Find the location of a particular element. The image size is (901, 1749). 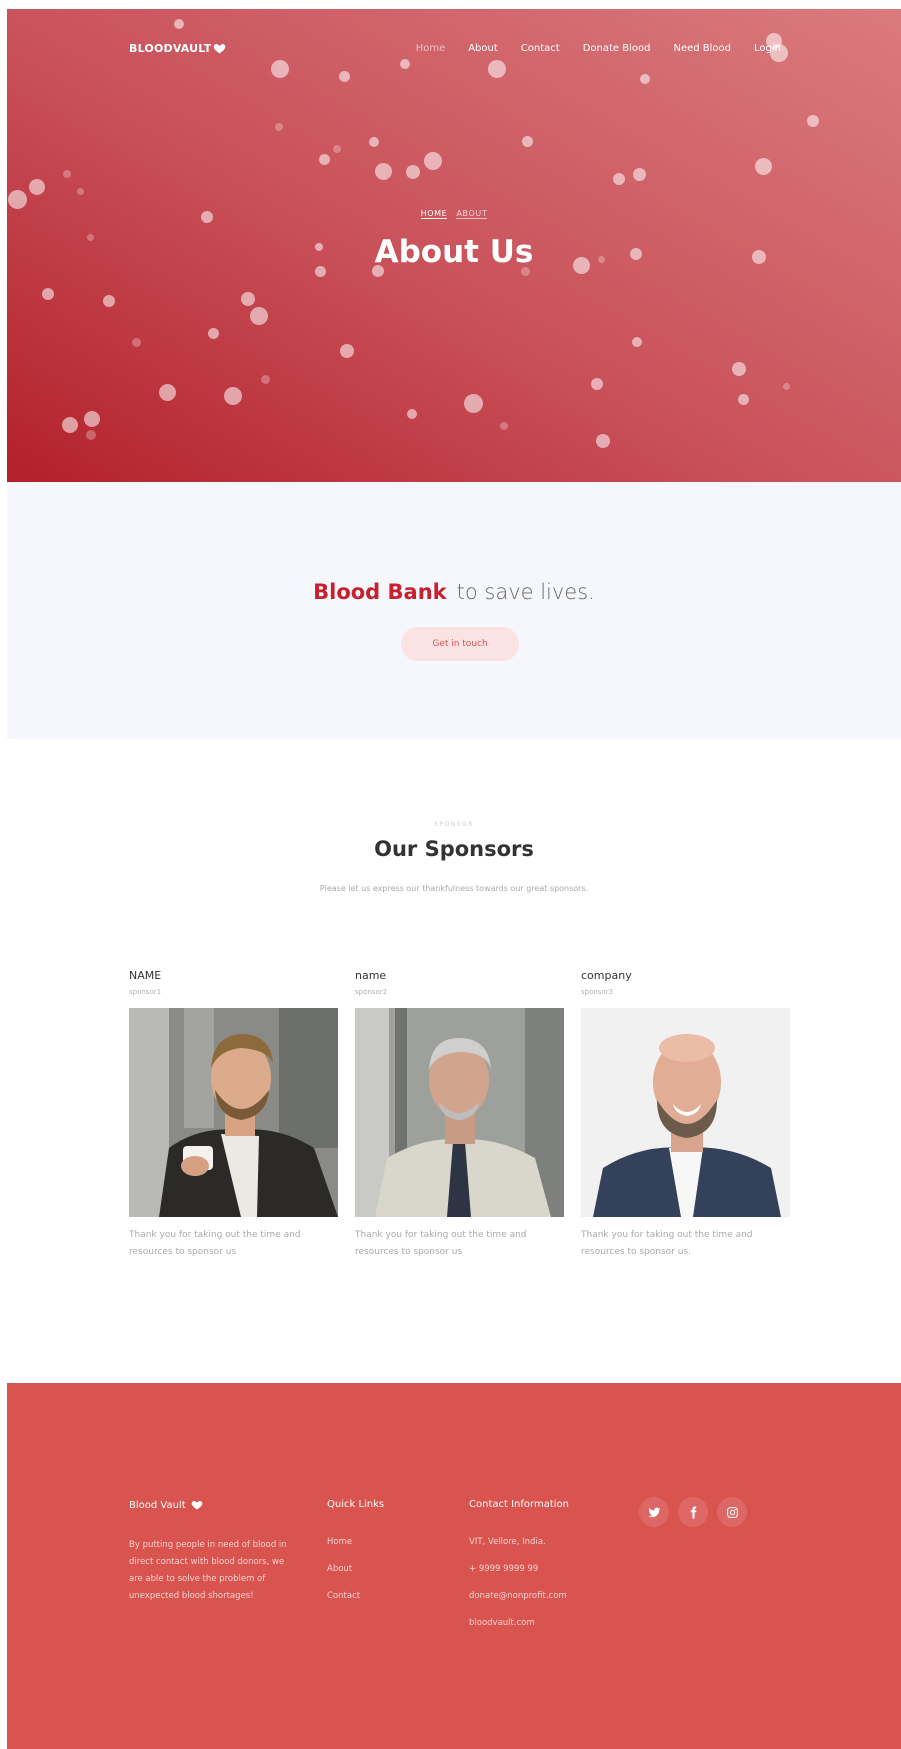

breadcrumb-home: HOME is located at coordinates (434, 214).